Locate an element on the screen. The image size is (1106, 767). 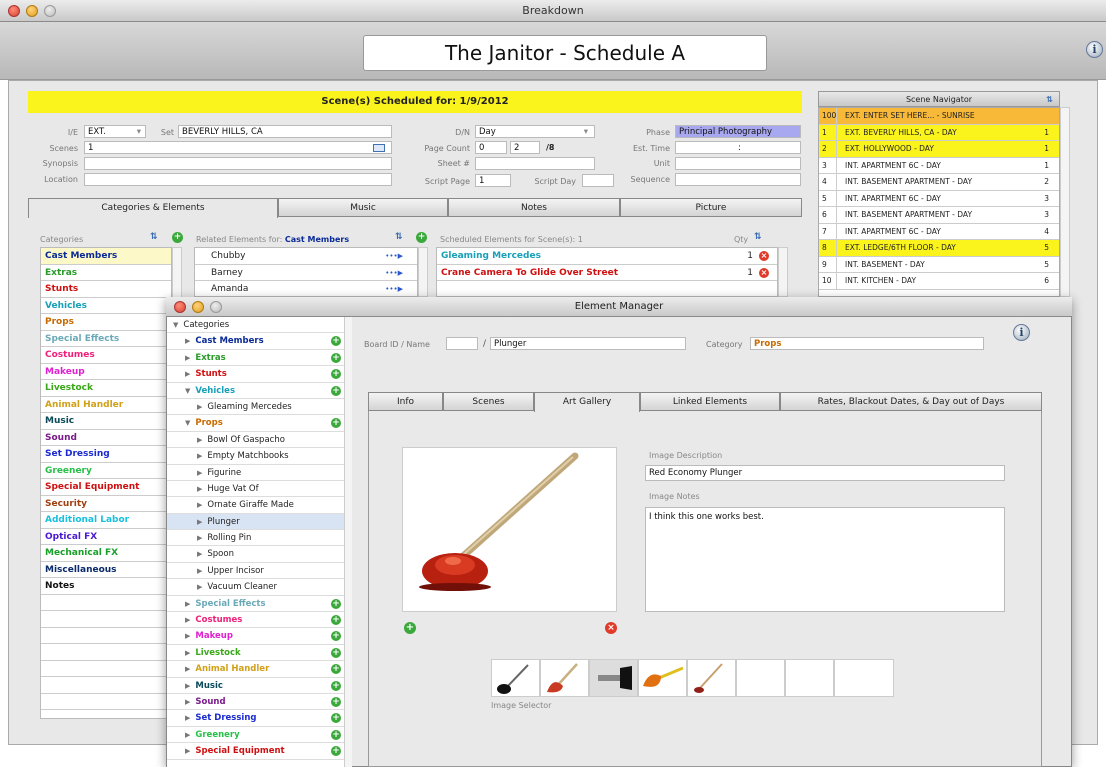
tab-picture: Picture is located at coordinates (711, 207).